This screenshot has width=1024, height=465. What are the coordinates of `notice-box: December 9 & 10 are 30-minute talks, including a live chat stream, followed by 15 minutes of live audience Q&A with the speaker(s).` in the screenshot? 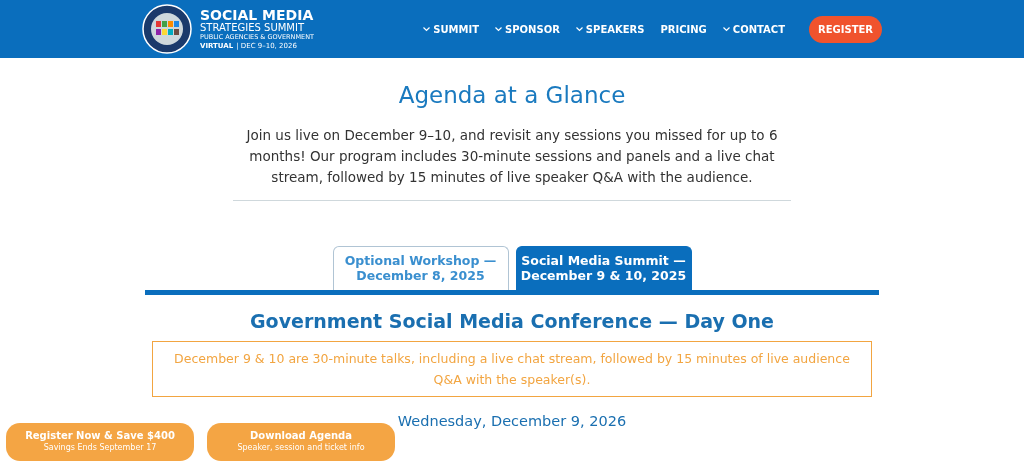 It's located at (512, 369).